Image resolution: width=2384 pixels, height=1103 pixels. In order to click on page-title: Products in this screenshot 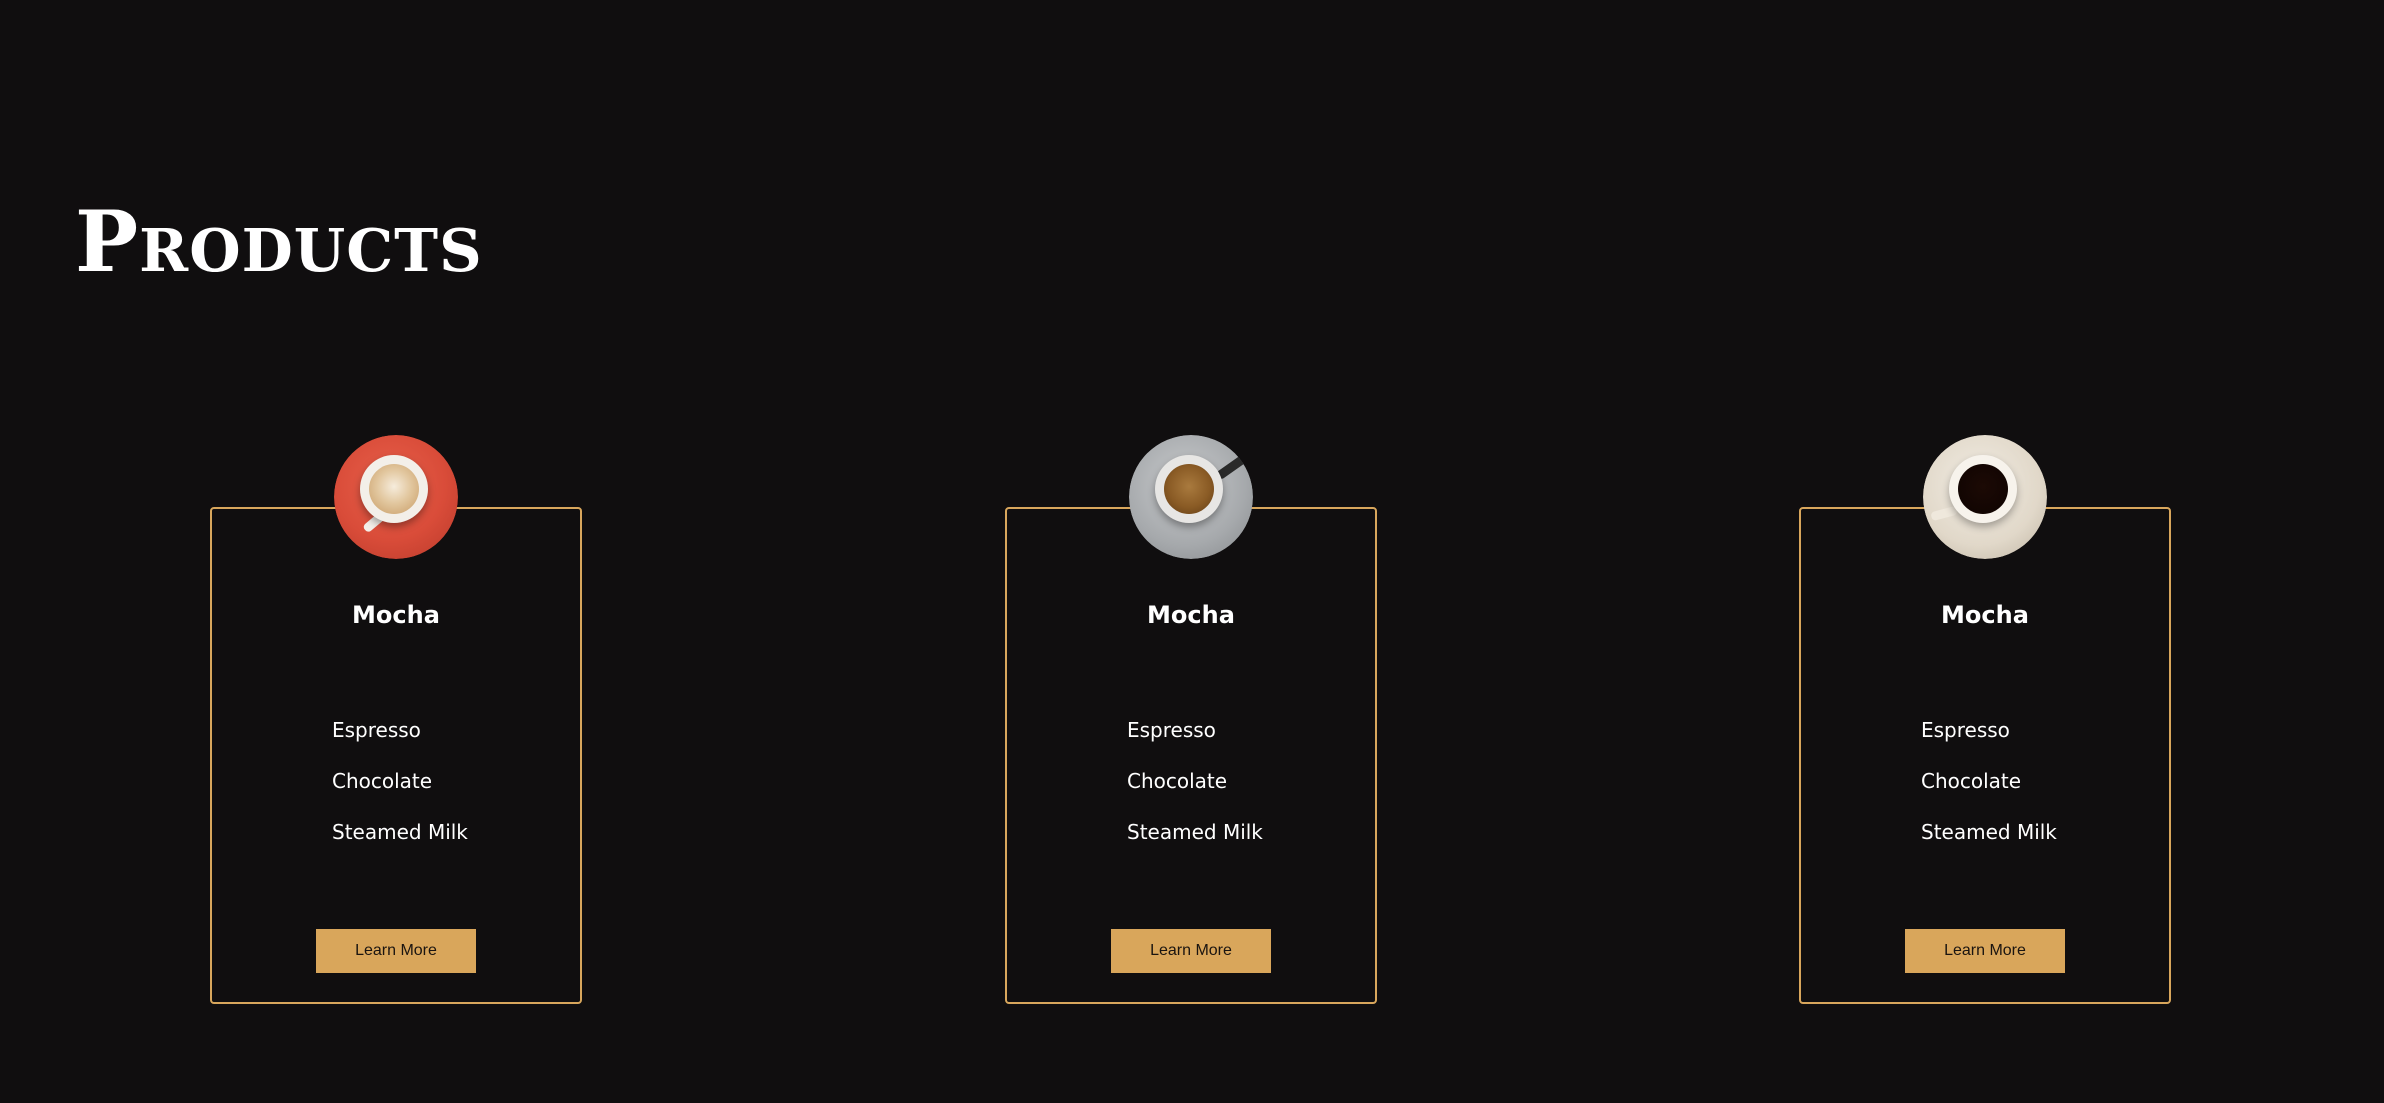, I will do `click(279, 241)`.